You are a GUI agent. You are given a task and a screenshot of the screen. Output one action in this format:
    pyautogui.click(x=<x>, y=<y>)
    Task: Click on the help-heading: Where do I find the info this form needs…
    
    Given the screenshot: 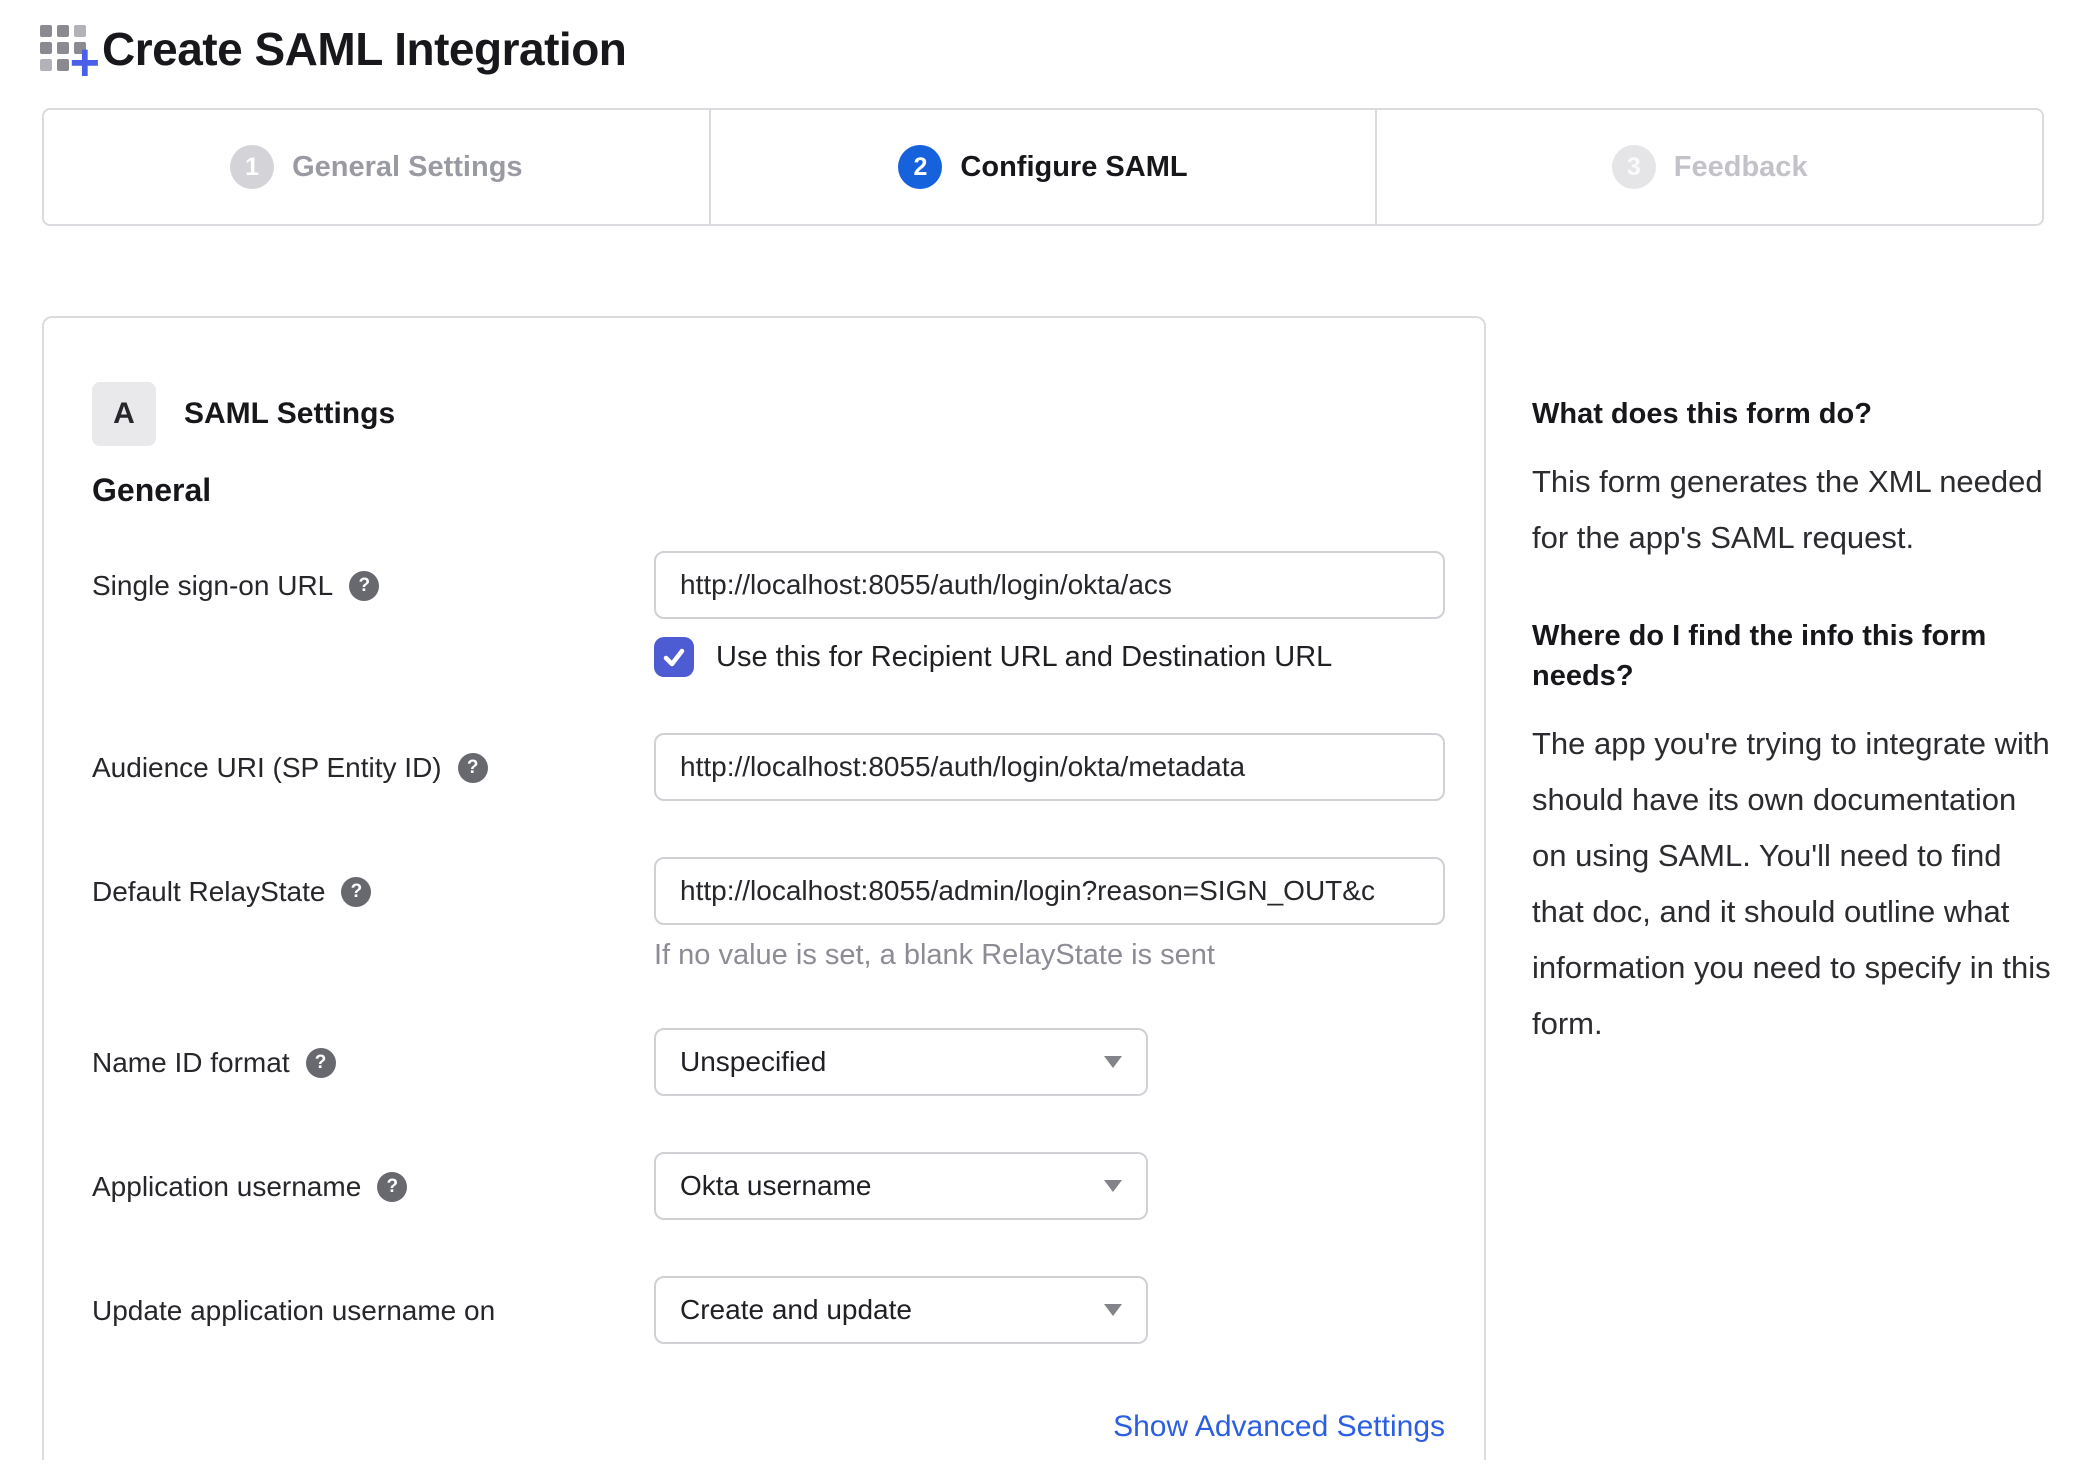 What is the action you would take?
    pyautogui.click(x=1759, y=656)
    